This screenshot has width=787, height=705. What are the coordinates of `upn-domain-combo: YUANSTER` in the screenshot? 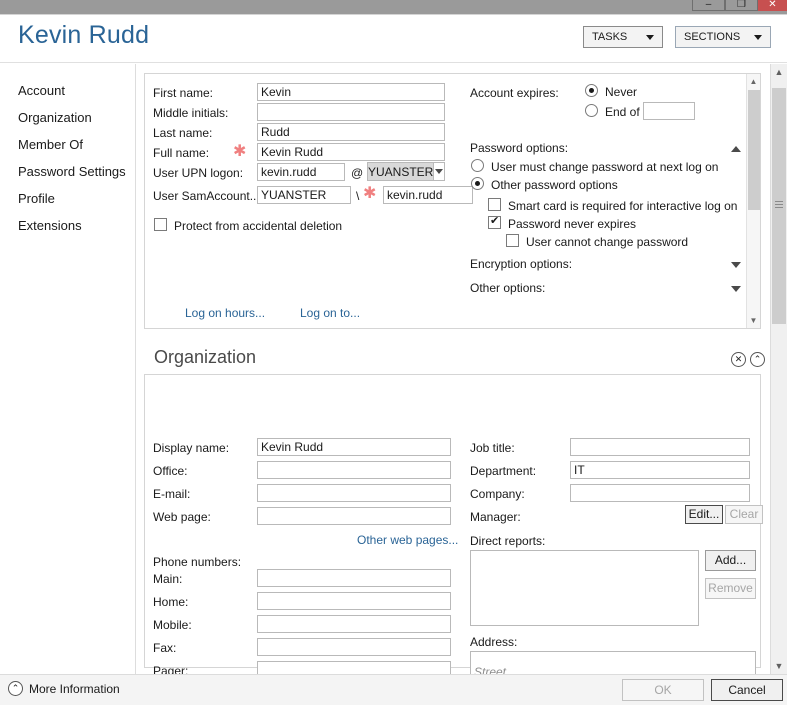 It's located at (406, 171).